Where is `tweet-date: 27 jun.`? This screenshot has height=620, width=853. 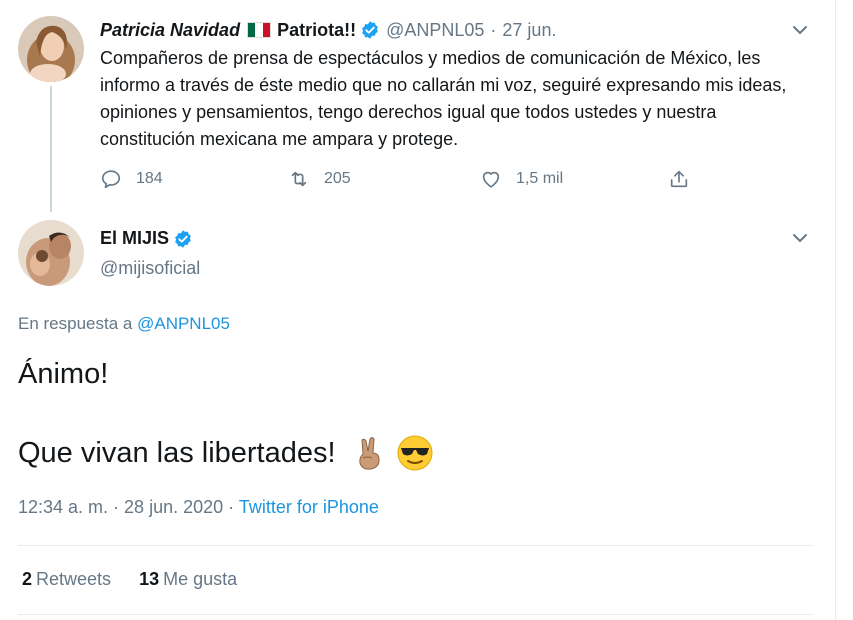
tweet-date: 27 jun. is located at coordinates (529, 30).